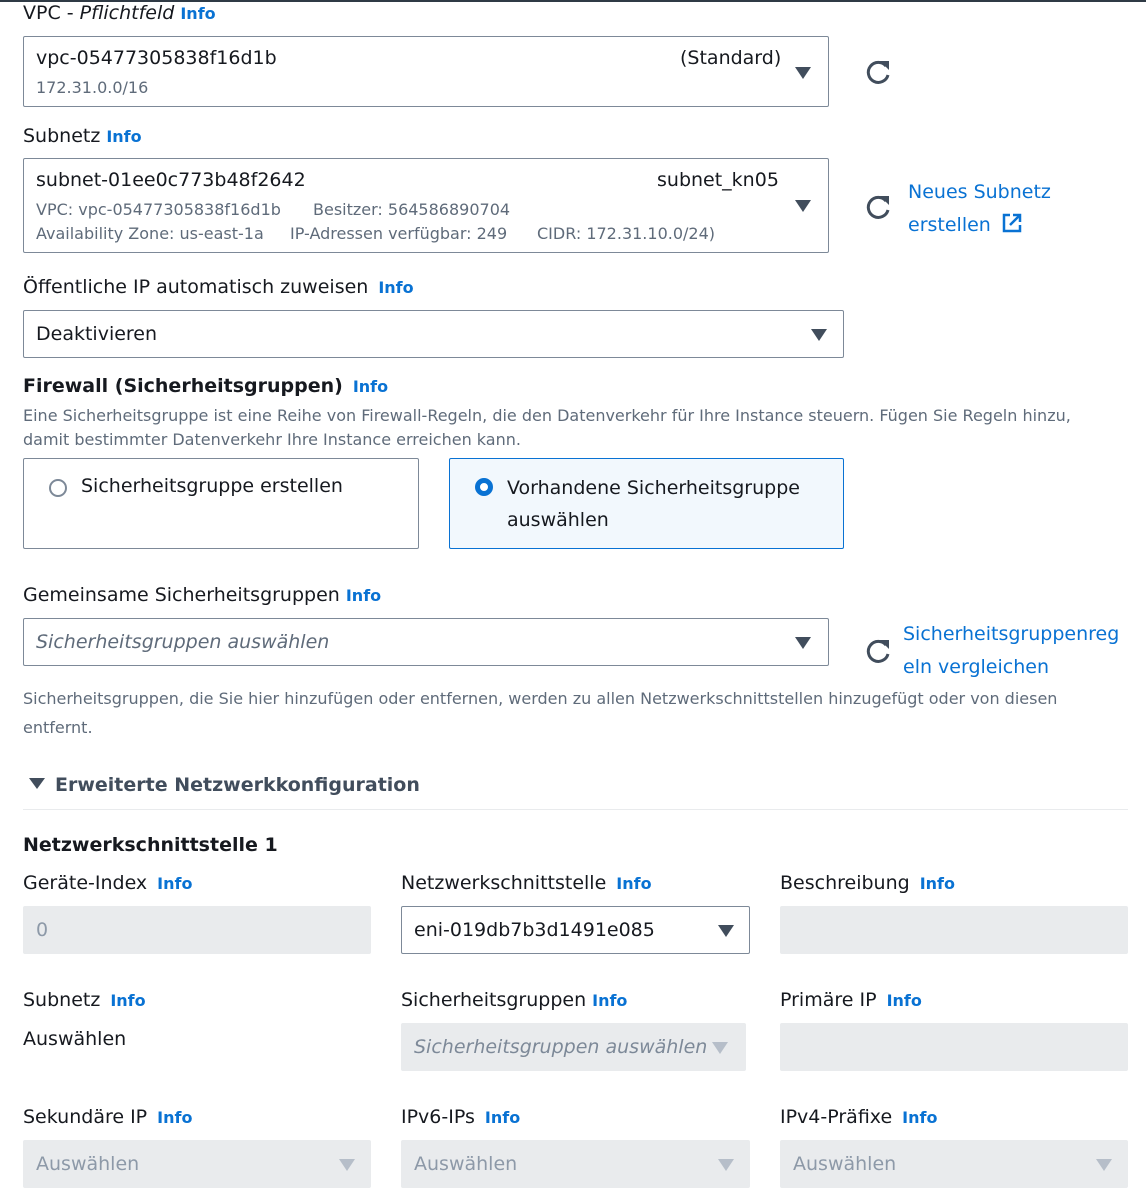  What do you see at coordinates (609, 1000) in the screenshot?
I see `nic-security-groups-info-link: Info` at bounding box center [609, 1000].